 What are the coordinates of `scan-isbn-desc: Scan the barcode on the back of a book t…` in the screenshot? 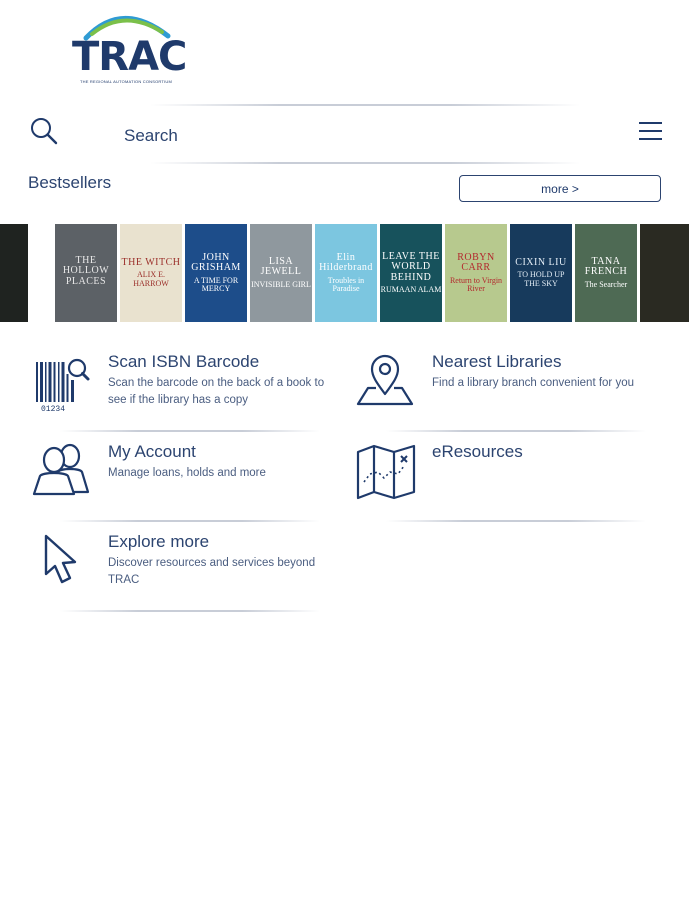 It's located at (216, 391).